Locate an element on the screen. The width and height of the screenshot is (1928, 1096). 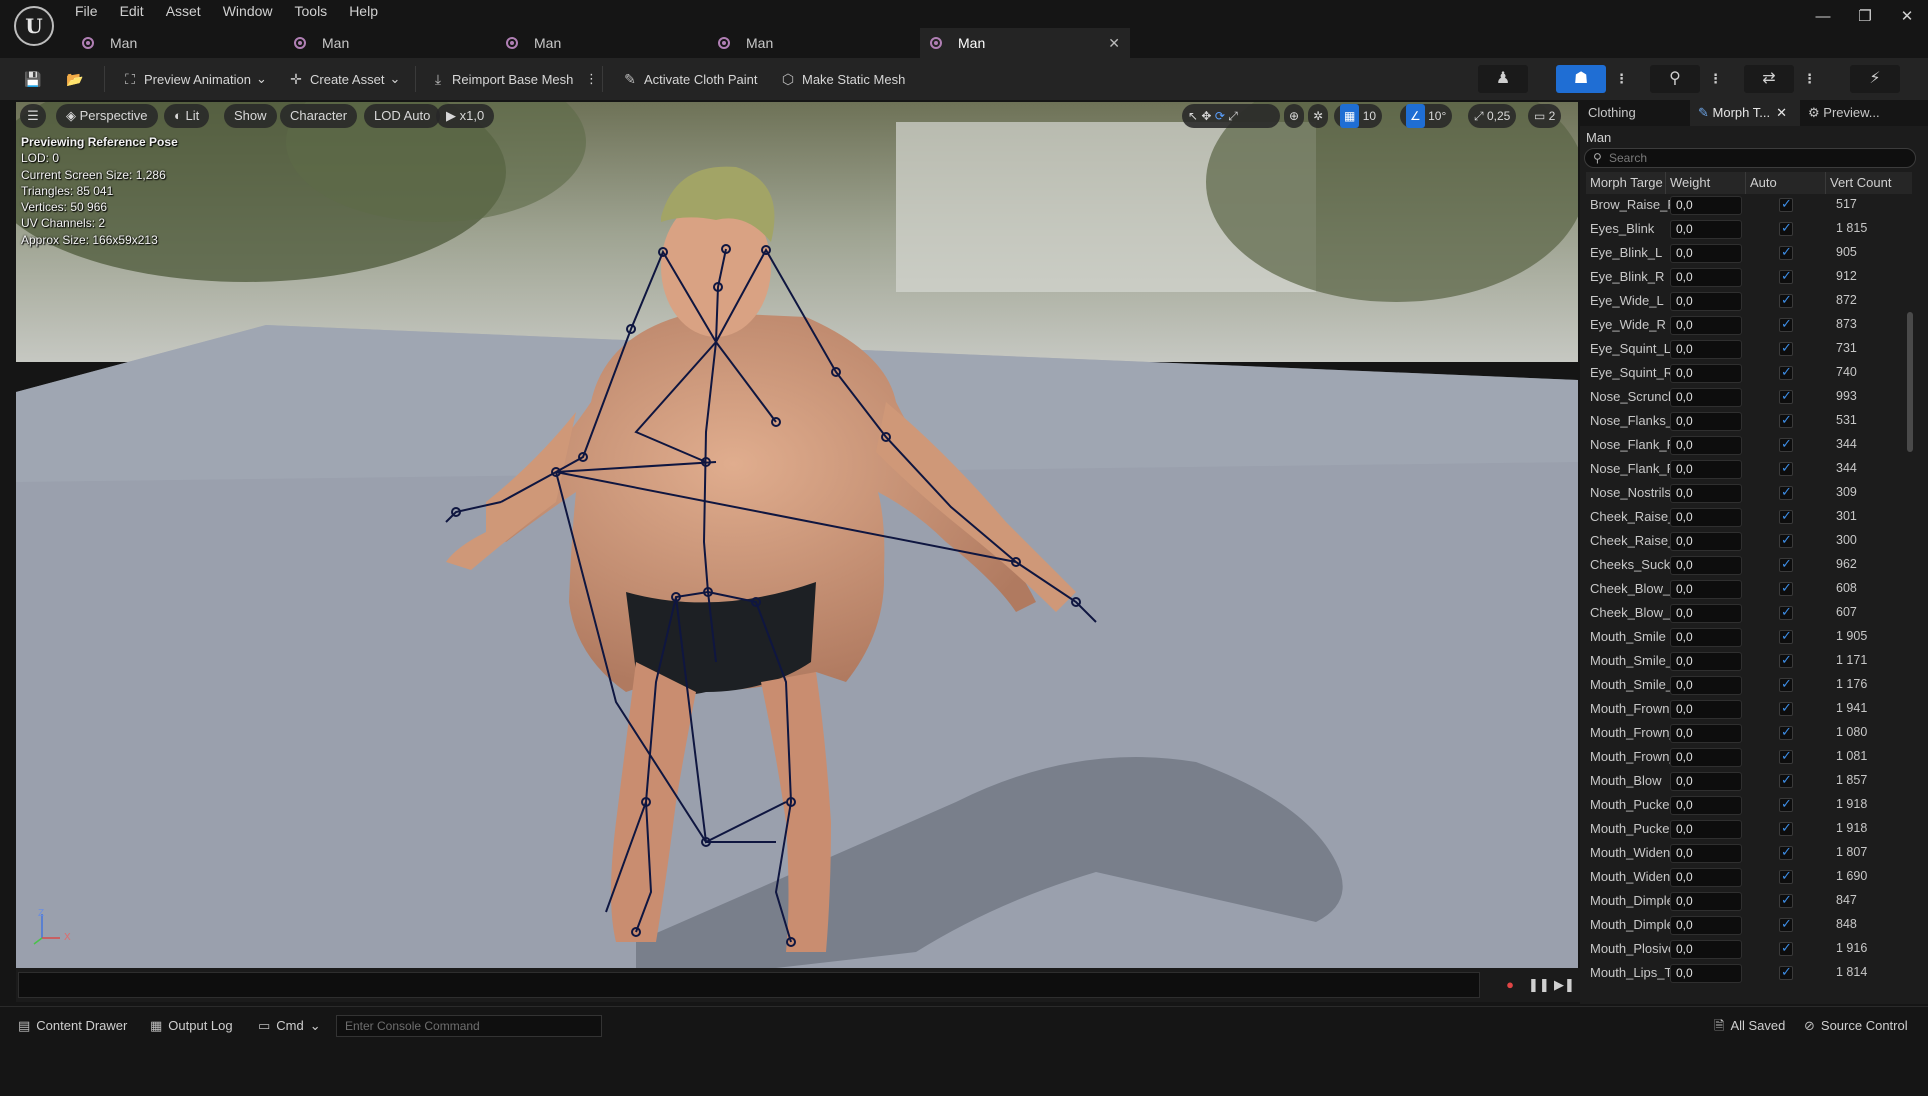
table-row: Mouth_Blow 0,0 1 857 is located at coordinates (1749, 782).